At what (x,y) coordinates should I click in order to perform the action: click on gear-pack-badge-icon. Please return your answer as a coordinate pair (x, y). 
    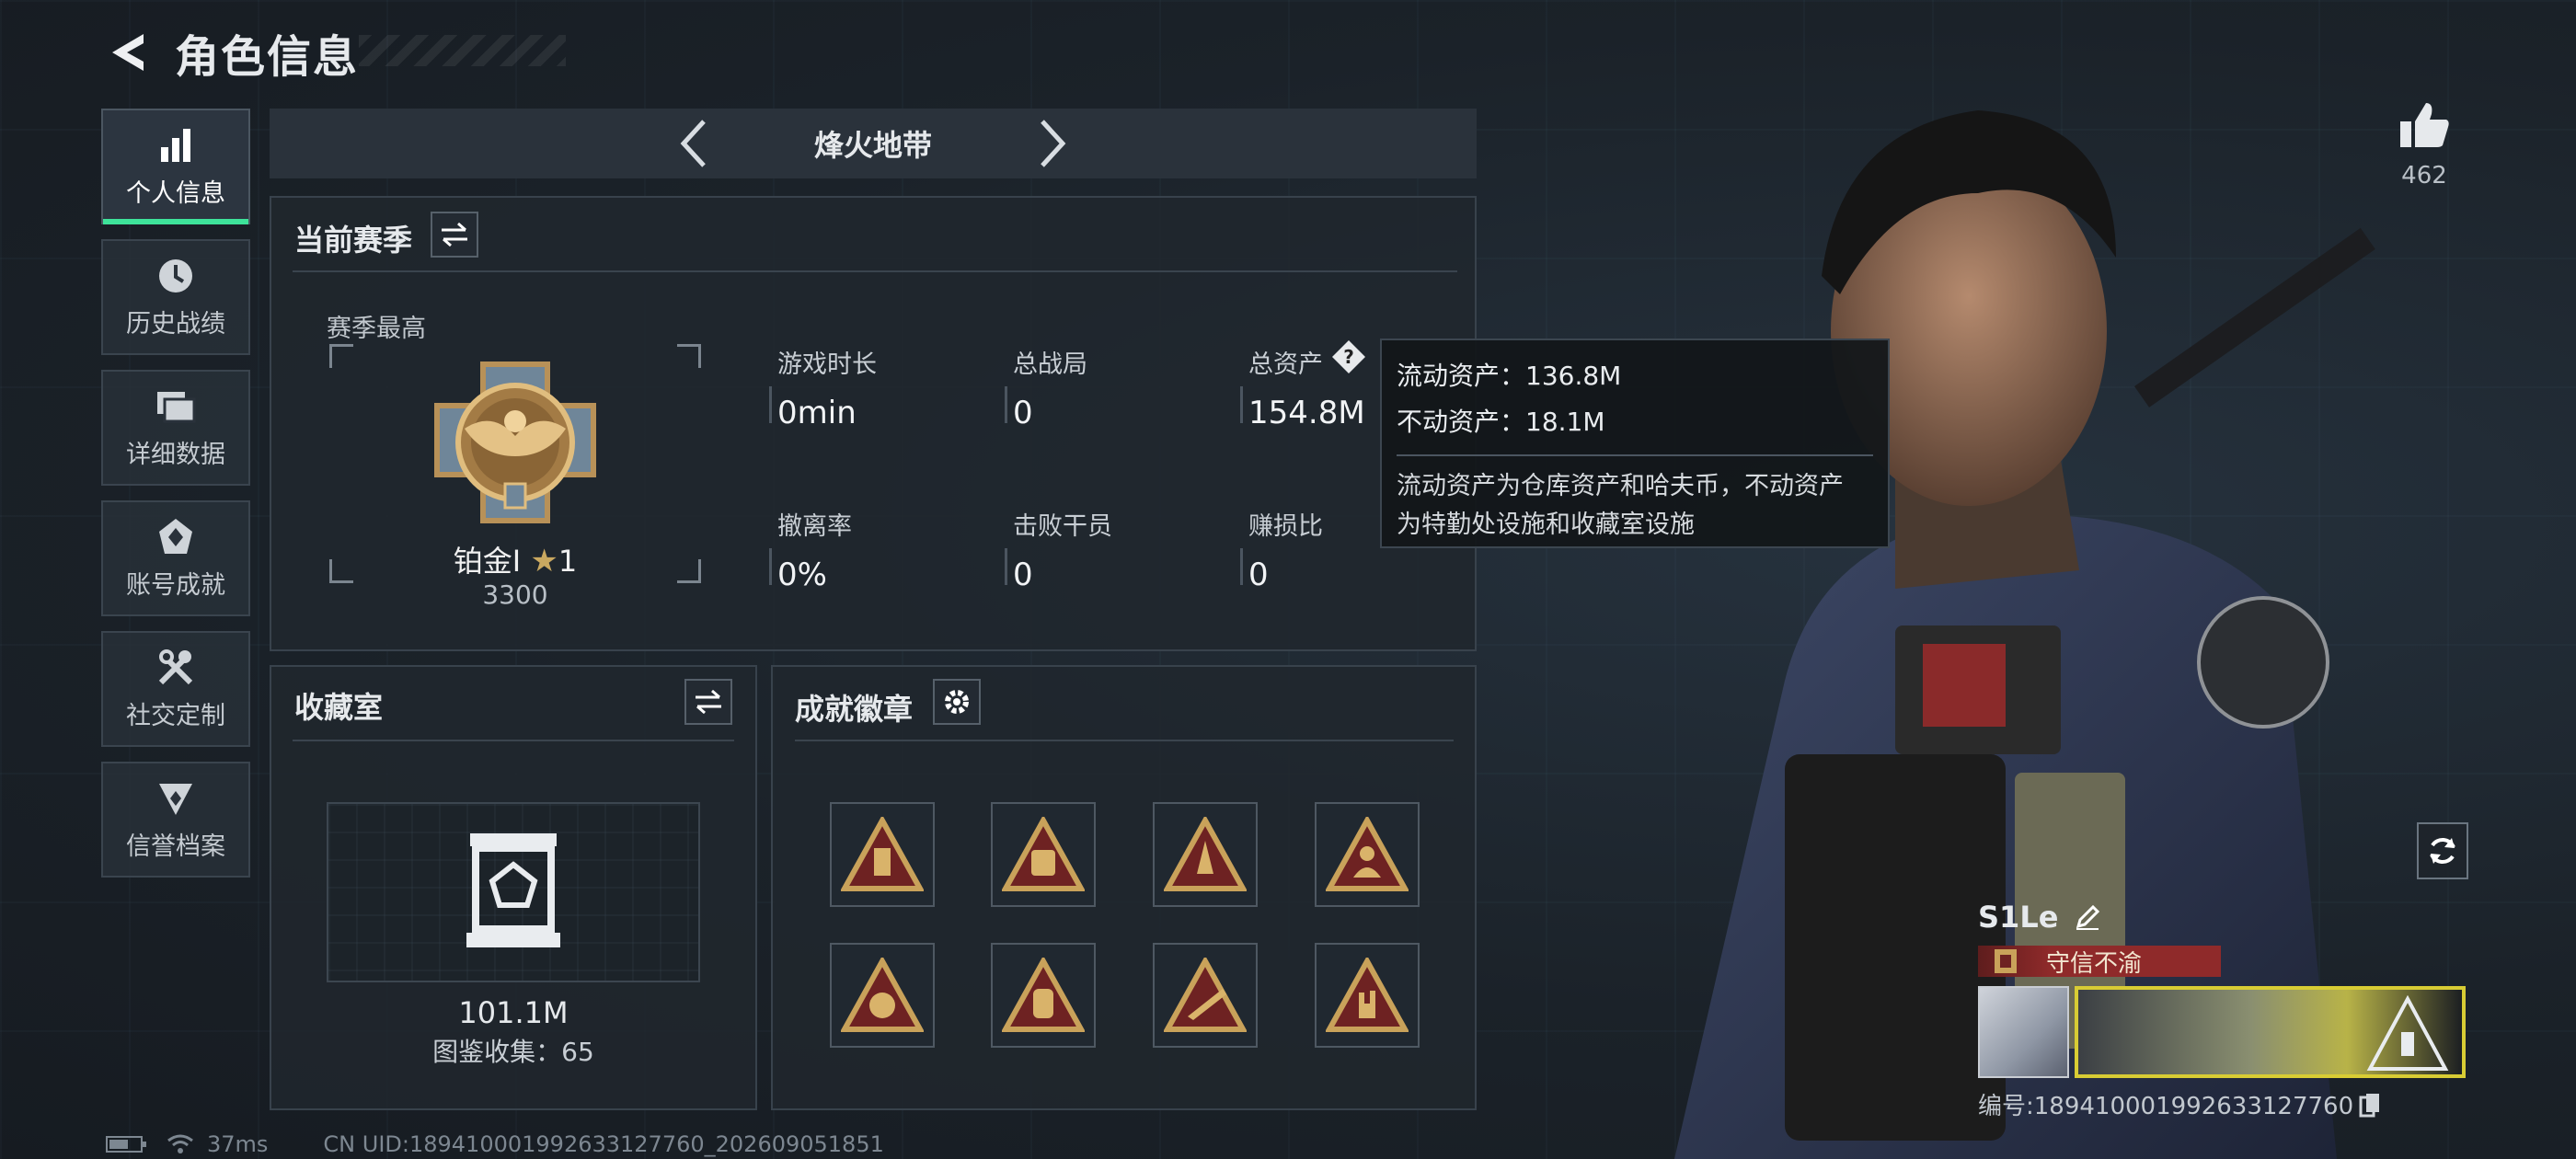
    Looking at the image, I should click on (1043, 995).